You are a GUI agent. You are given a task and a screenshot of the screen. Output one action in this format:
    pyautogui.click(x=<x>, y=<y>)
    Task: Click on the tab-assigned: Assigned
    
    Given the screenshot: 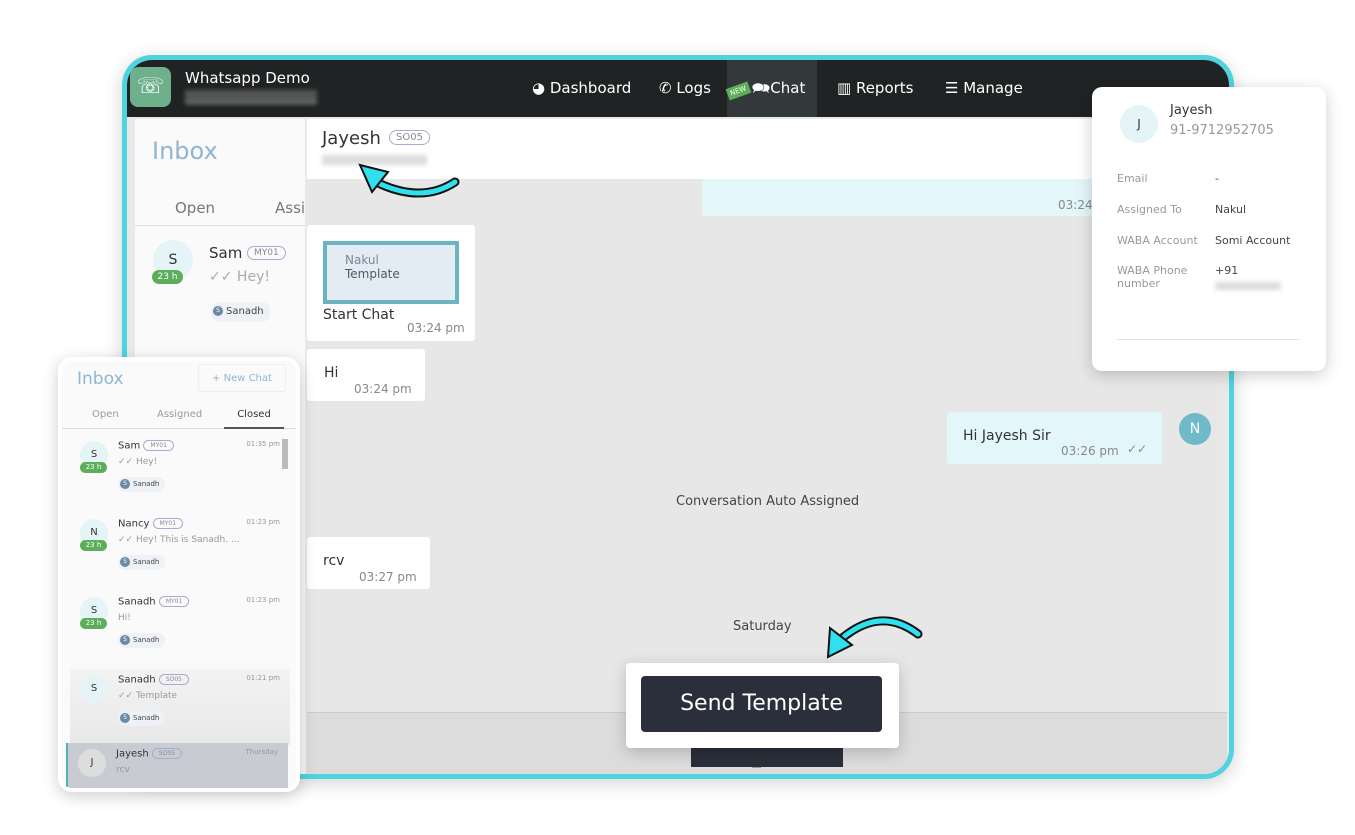 What is the action you would take?
    pyautogui.click(x=179, y=414)
    